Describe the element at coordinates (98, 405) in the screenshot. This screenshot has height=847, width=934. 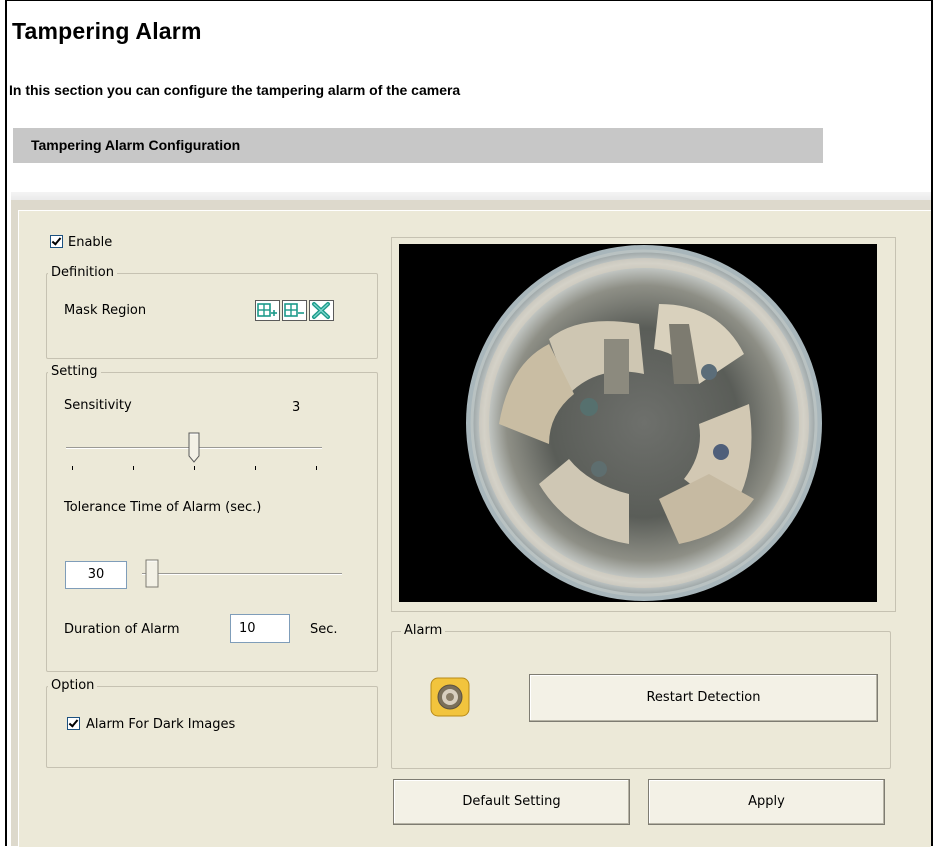
I see `sensitivity-label: Sensitivity` at that location.